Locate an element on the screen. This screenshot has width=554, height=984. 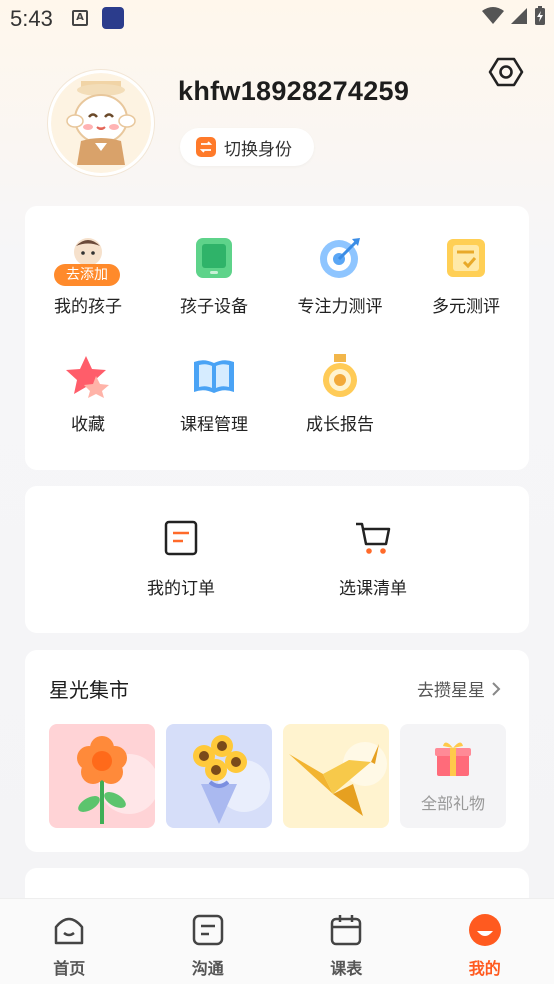
grid-label: 收藏 is located at coordinates (88, 425).